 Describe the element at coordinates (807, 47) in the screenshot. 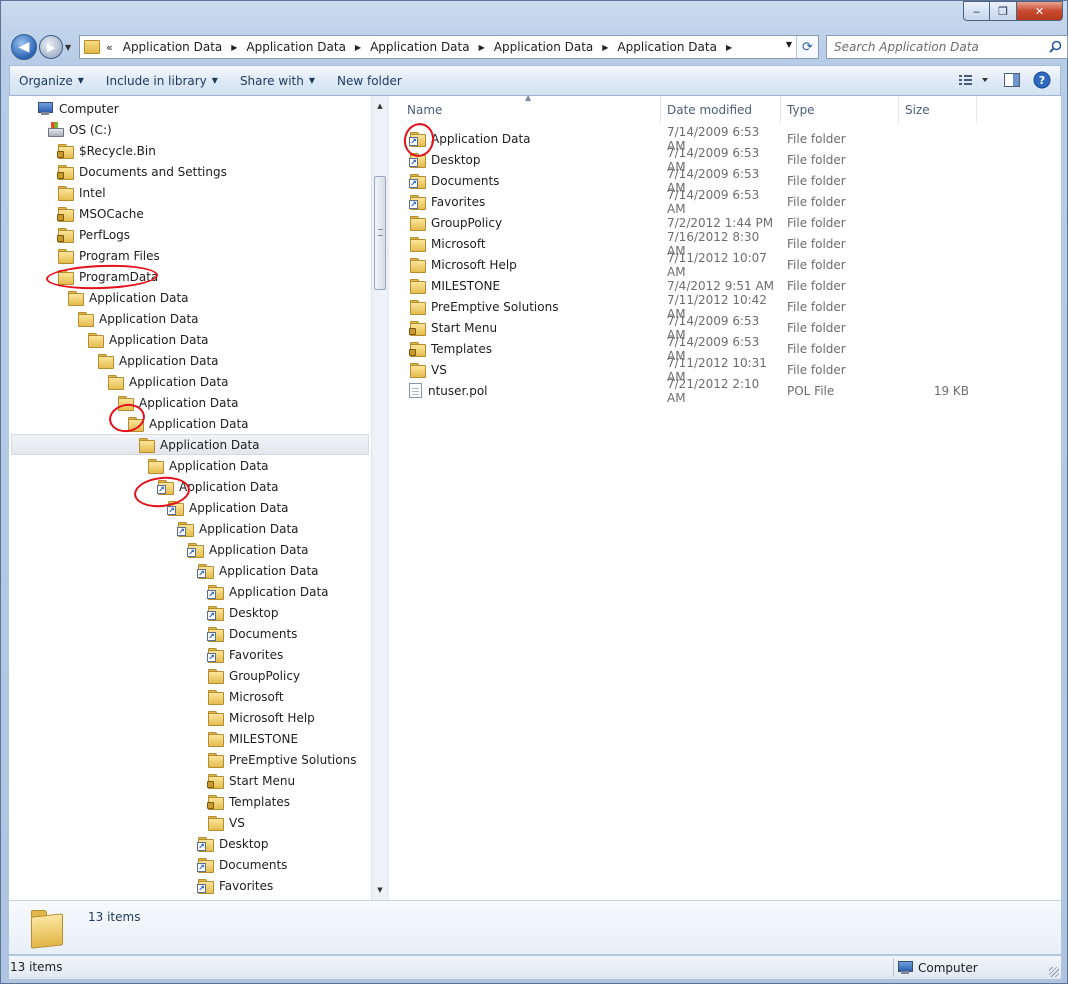

I see `refresh-button: ⟳` at that location.